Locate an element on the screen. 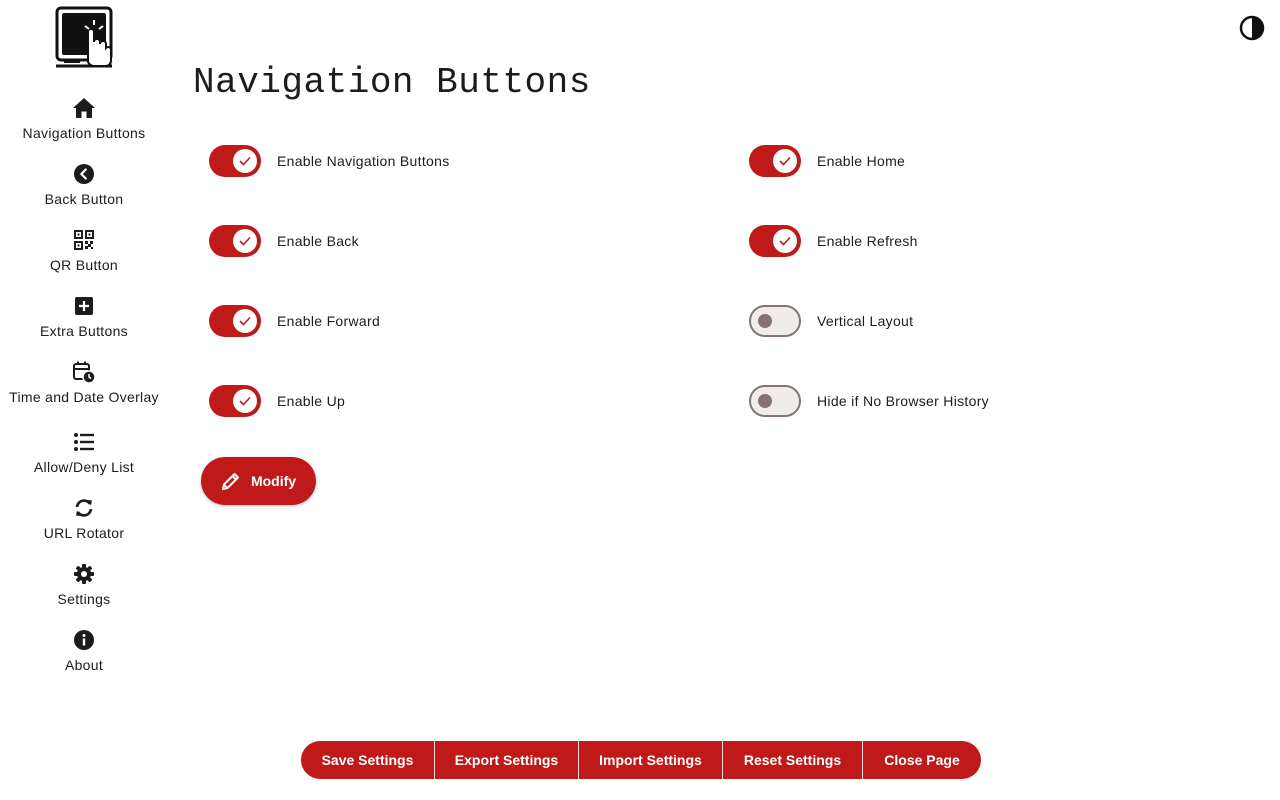  toggle-row-enable-home: Enable Home is located at coordinates (827, 161).